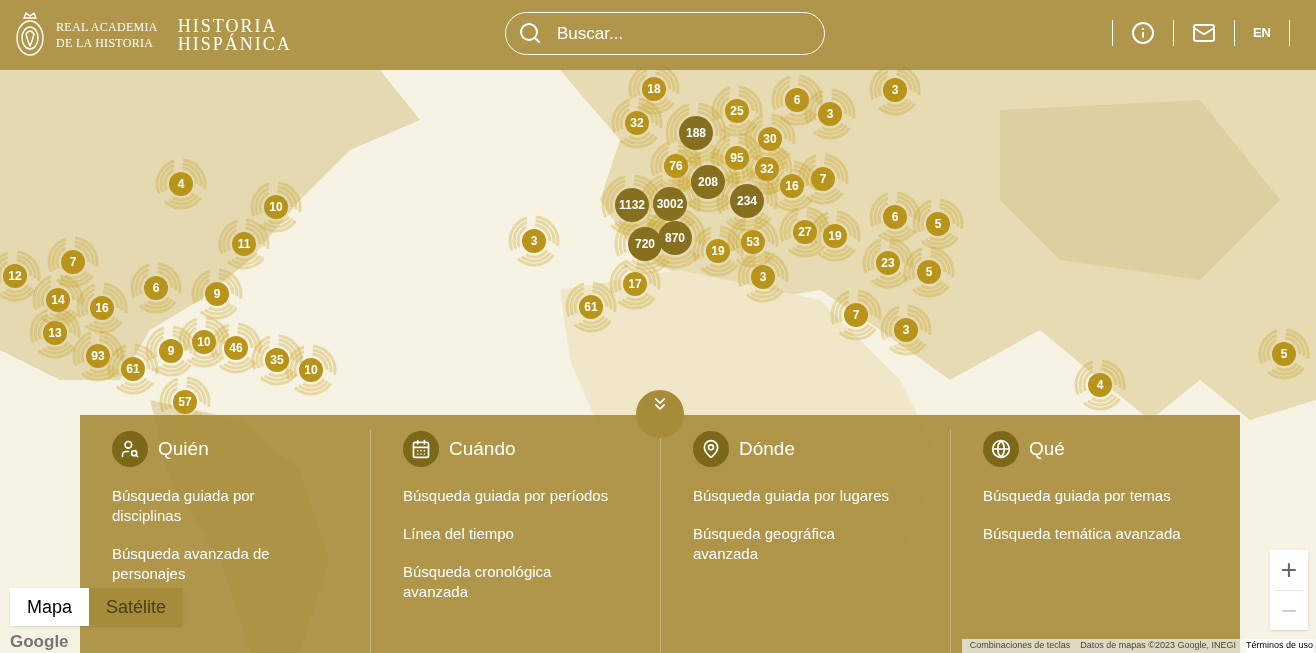  Describe the element at coordinates (1020, 646) in the screenshot. I see `attribution-link: Combinaciones de teclas` at that location.